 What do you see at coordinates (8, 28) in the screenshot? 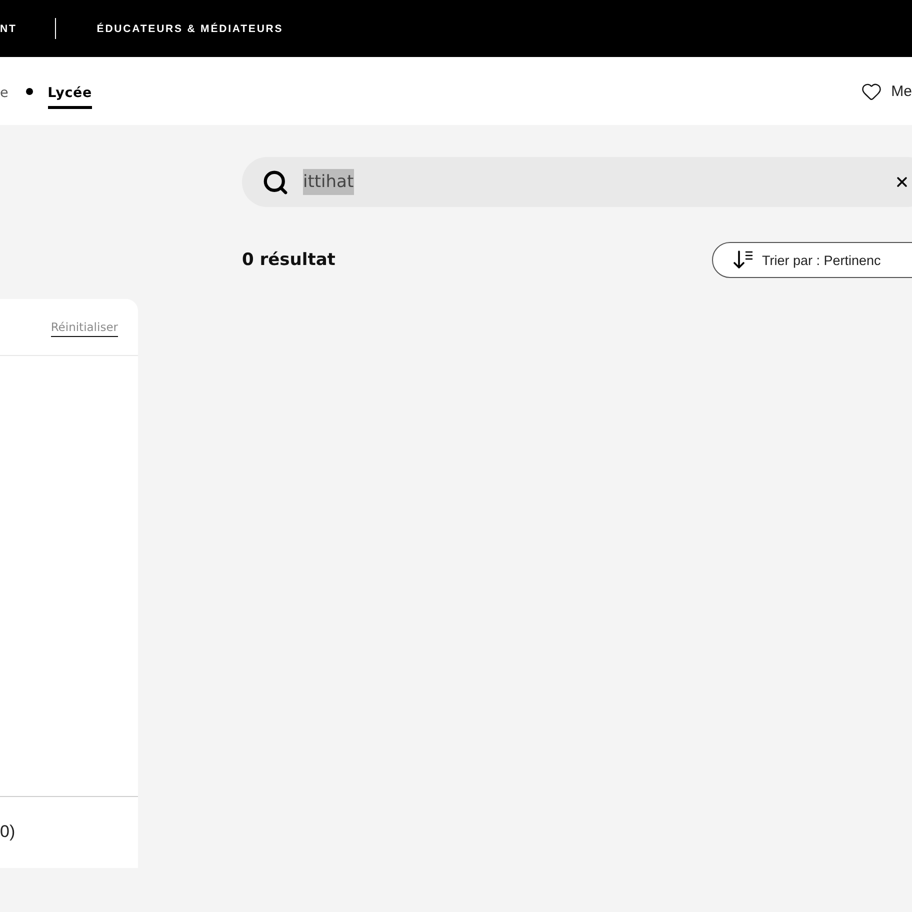
I see `top-nav-link: NT` at bounding box center [8, 28].